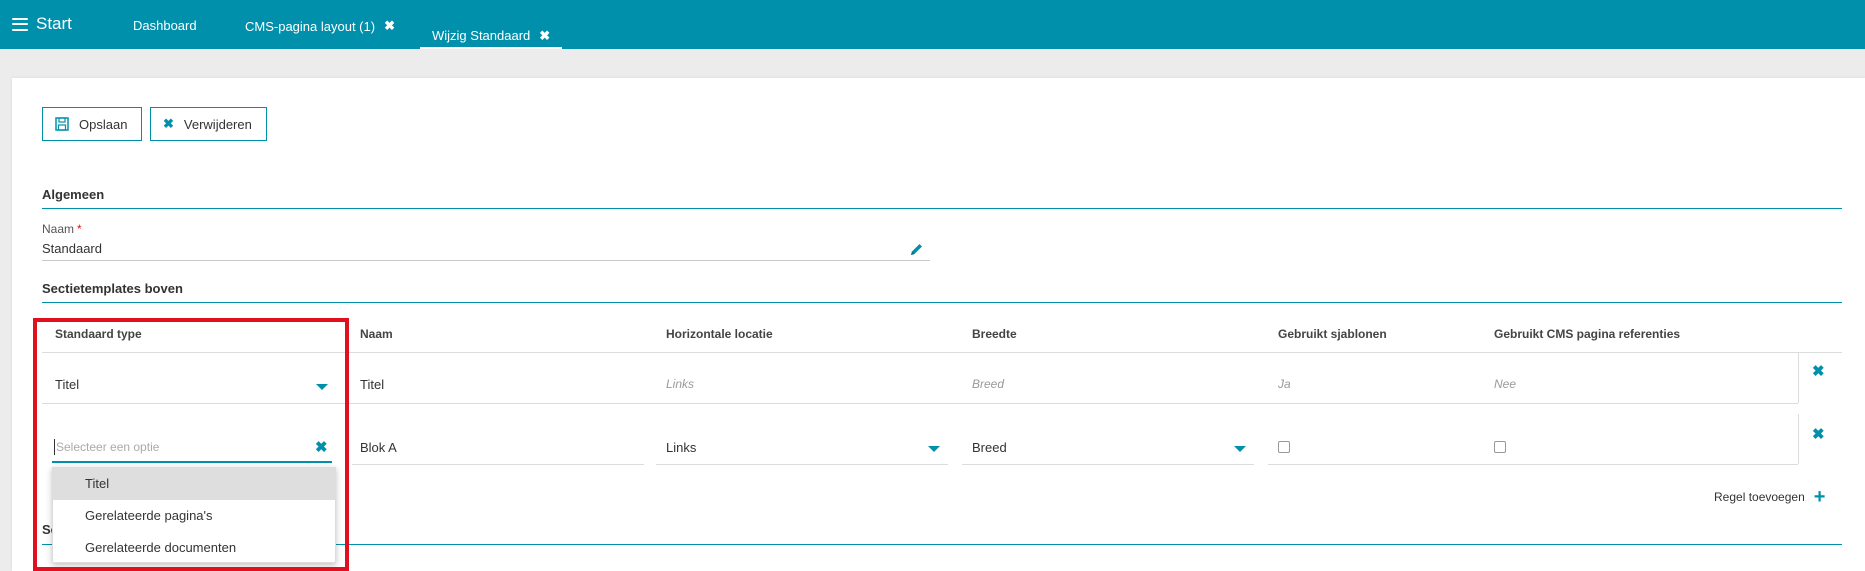  What do you see at coordinates (1505, 384) in the screenshot?
I see `row1-uses-refs-value: Nee` at bounding box center [1505, 384].